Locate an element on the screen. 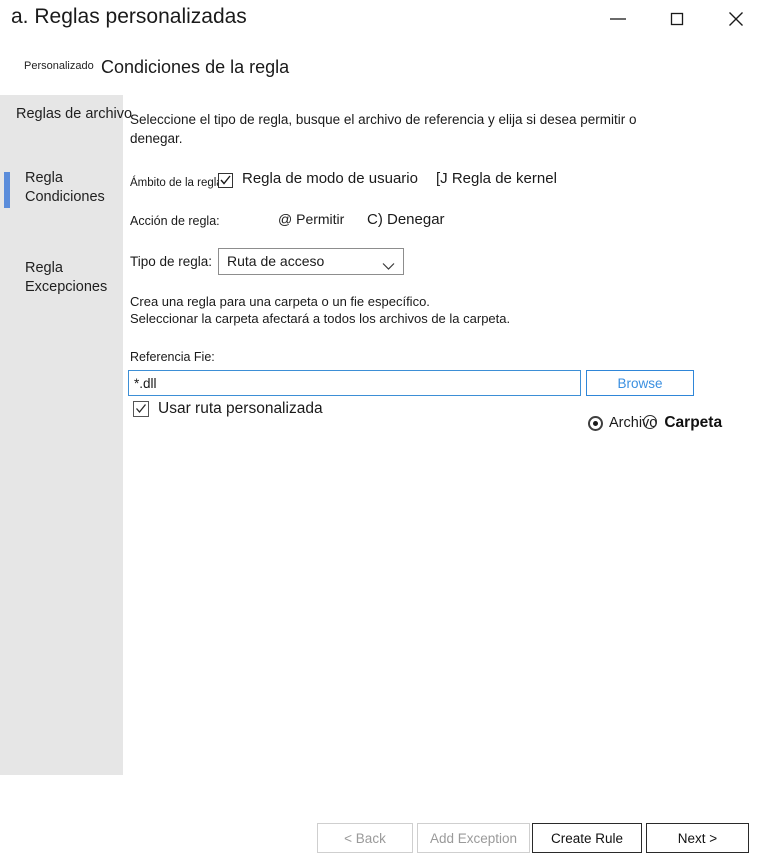  chevron-down-icon is located at coordinates (388, 267).